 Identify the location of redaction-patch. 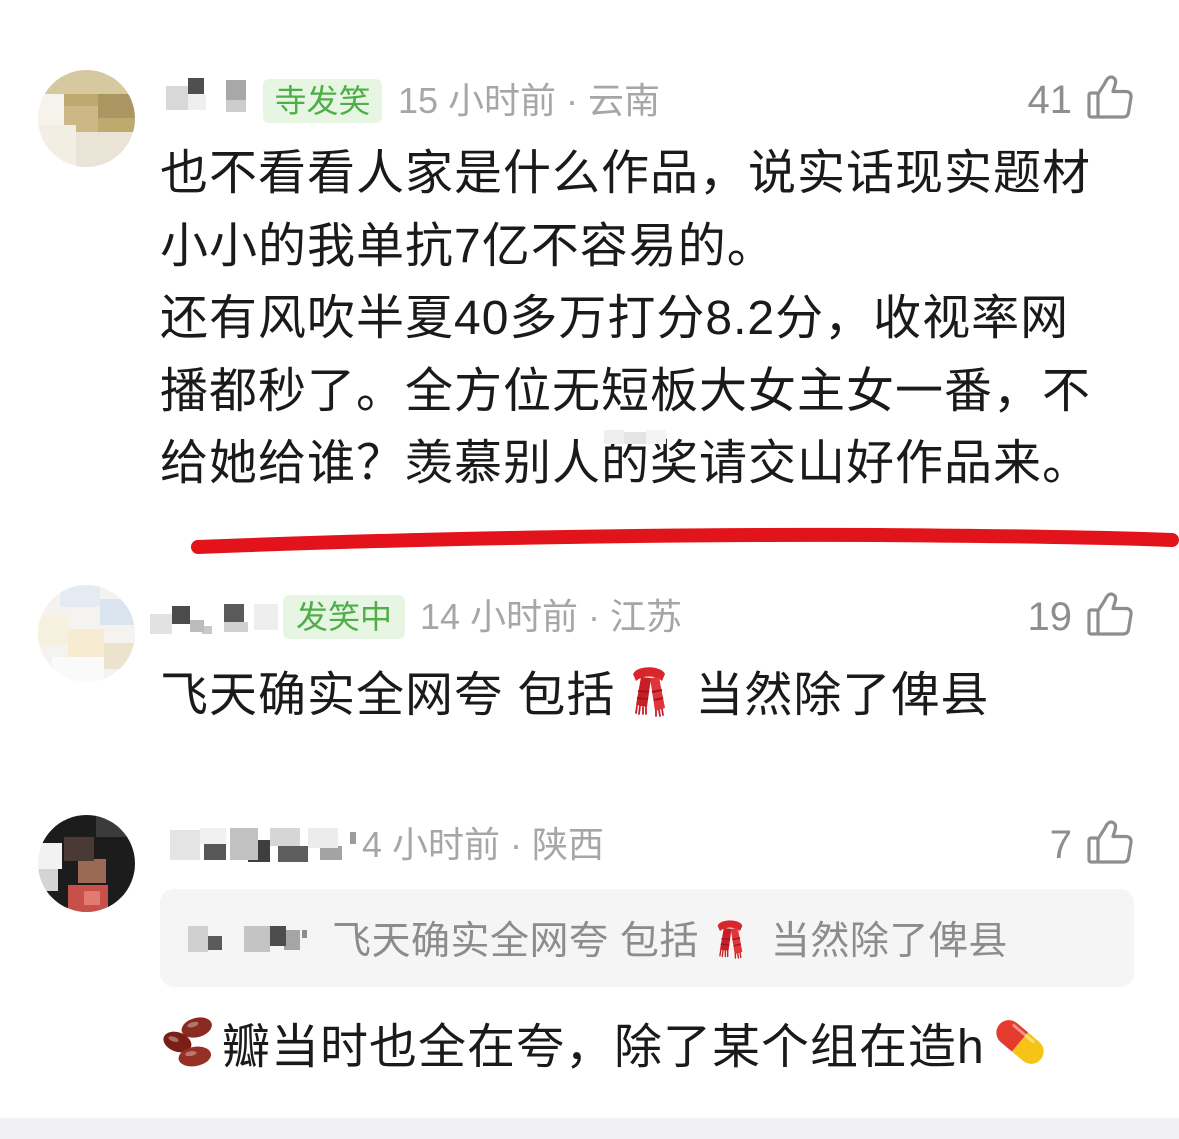
(635, 437).